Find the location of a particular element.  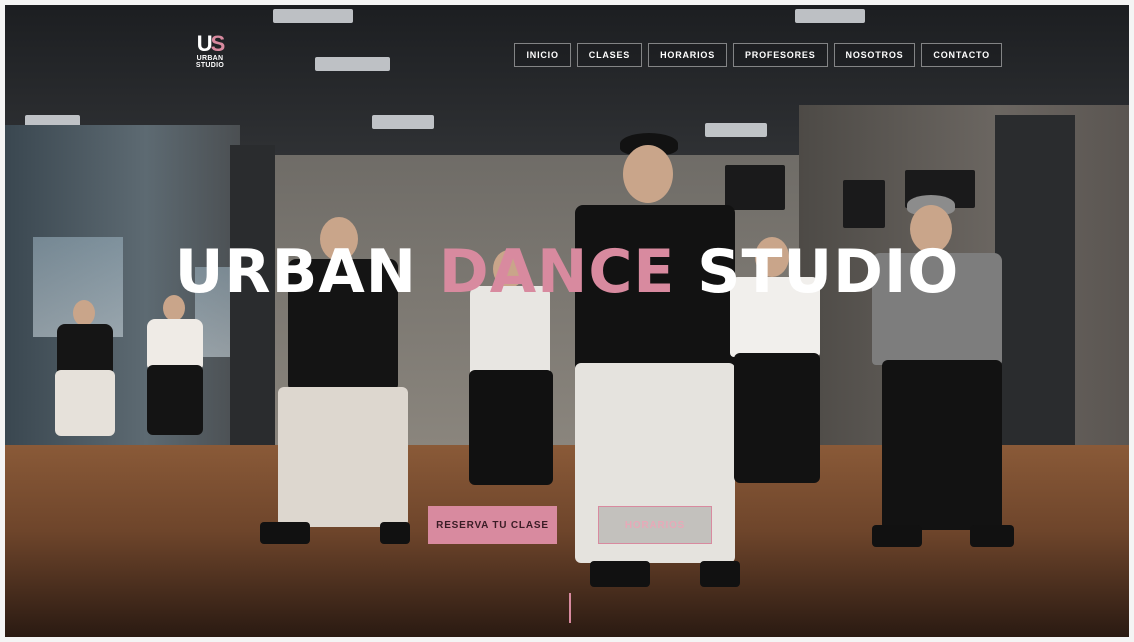

hero-title-accent: DANCE is located at coordinates (557, 272).